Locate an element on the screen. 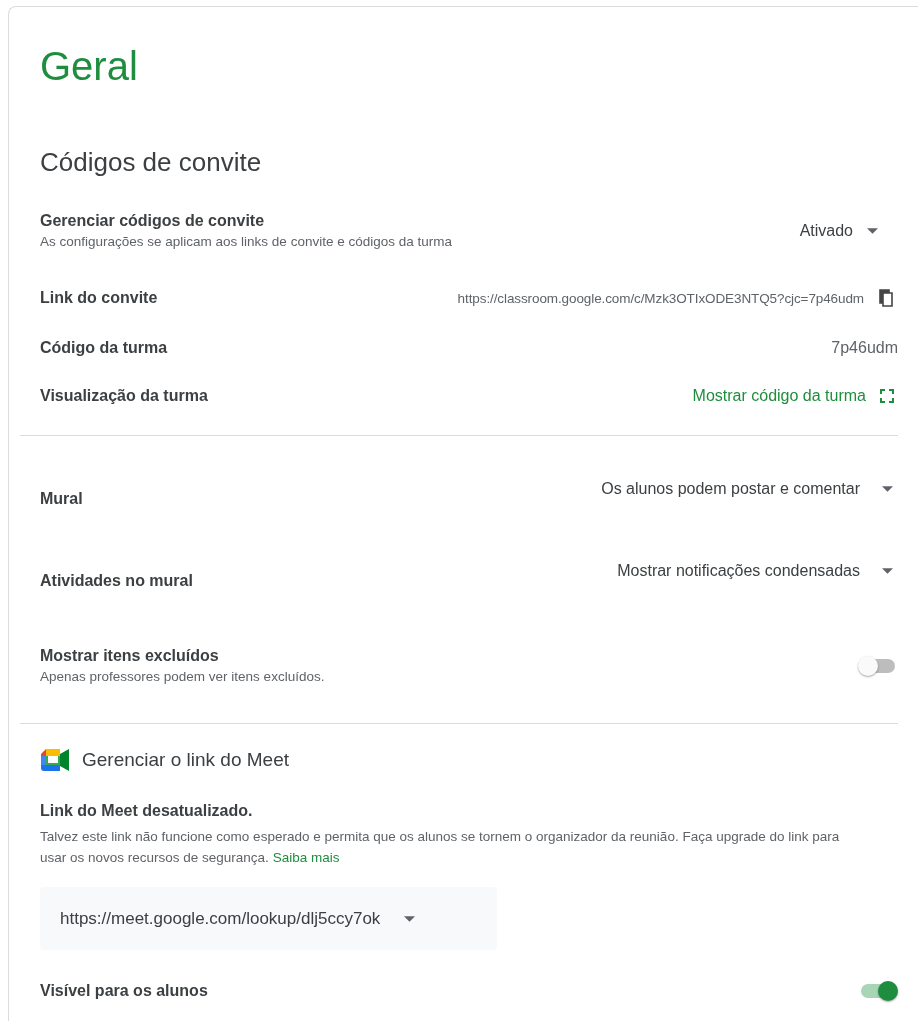 The width and height of the screenshot is (918, 1021). section-heading: Gerenciar o link do Meet is located at coordinates (185, 760).